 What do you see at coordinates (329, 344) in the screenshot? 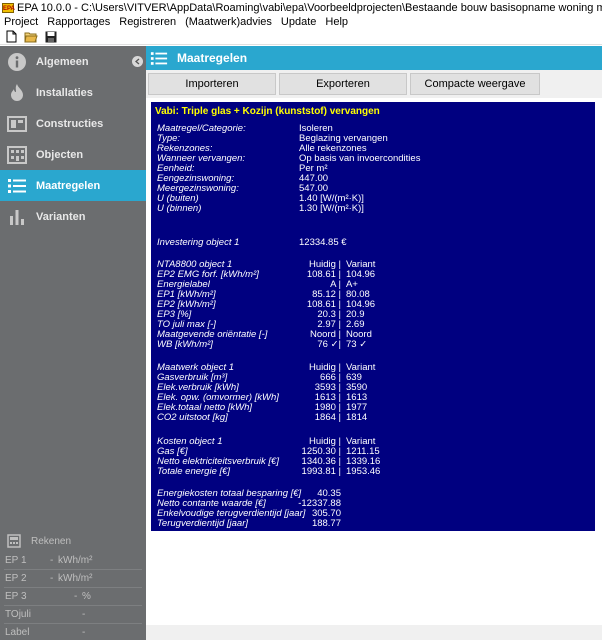
I see `huidig-value: 76 ✓|` at bounding box center [329, 344].